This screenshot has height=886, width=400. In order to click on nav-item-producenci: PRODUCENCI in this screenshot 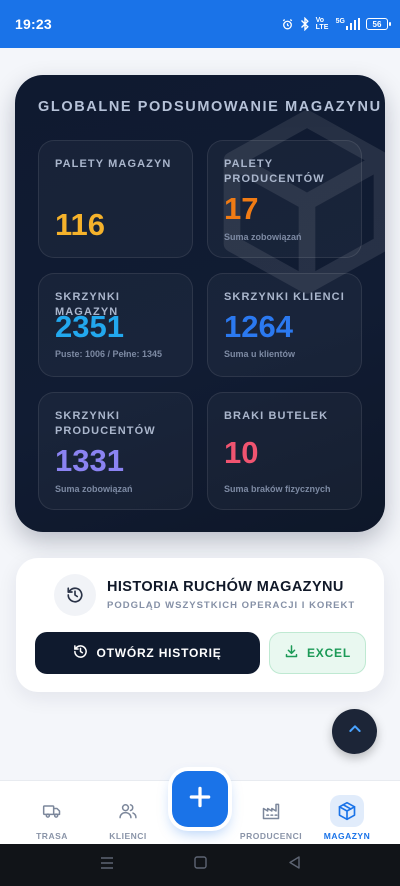, I will do `click(271, 813)`.